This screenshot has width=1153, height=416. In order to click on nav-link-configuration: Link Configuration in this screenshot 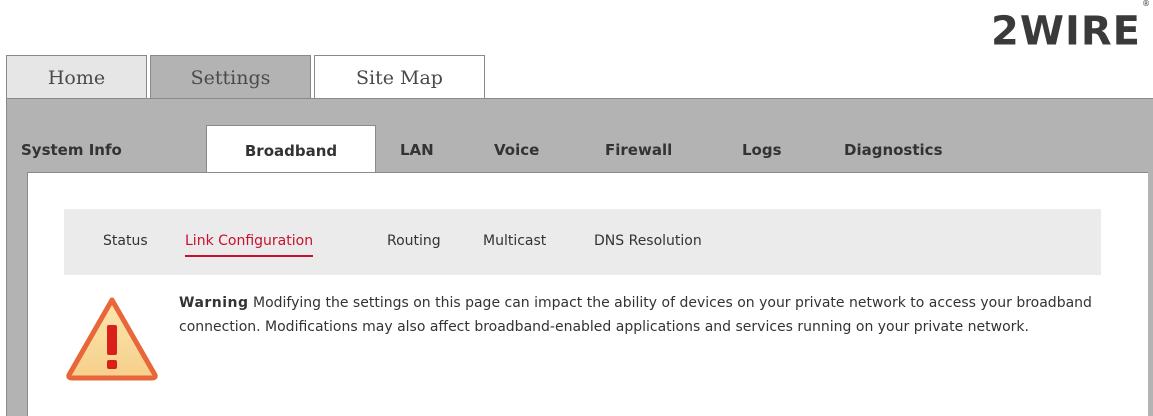, I will do `click(249, 245)`.